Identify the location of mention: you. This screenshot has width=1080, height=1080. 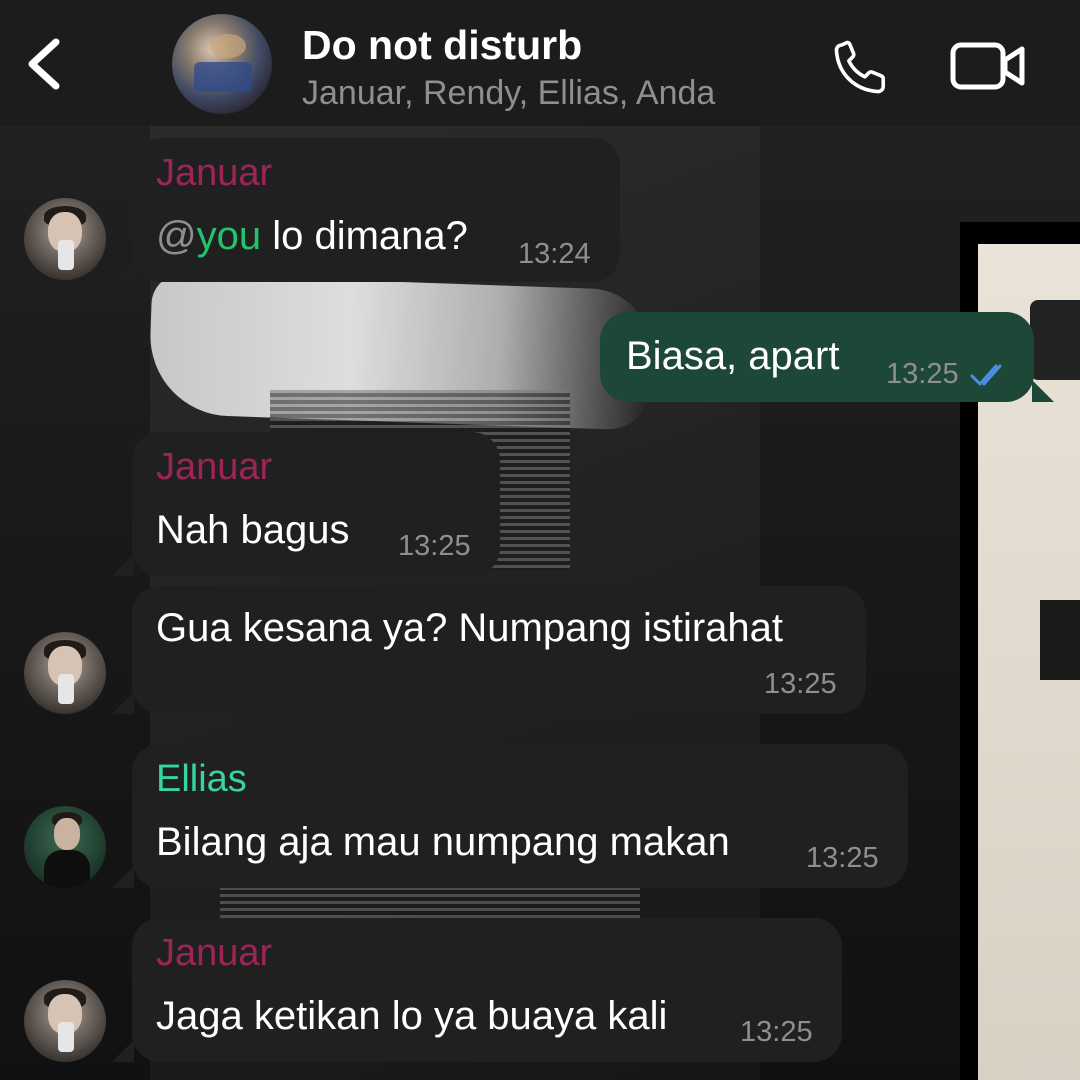
(229, 236).